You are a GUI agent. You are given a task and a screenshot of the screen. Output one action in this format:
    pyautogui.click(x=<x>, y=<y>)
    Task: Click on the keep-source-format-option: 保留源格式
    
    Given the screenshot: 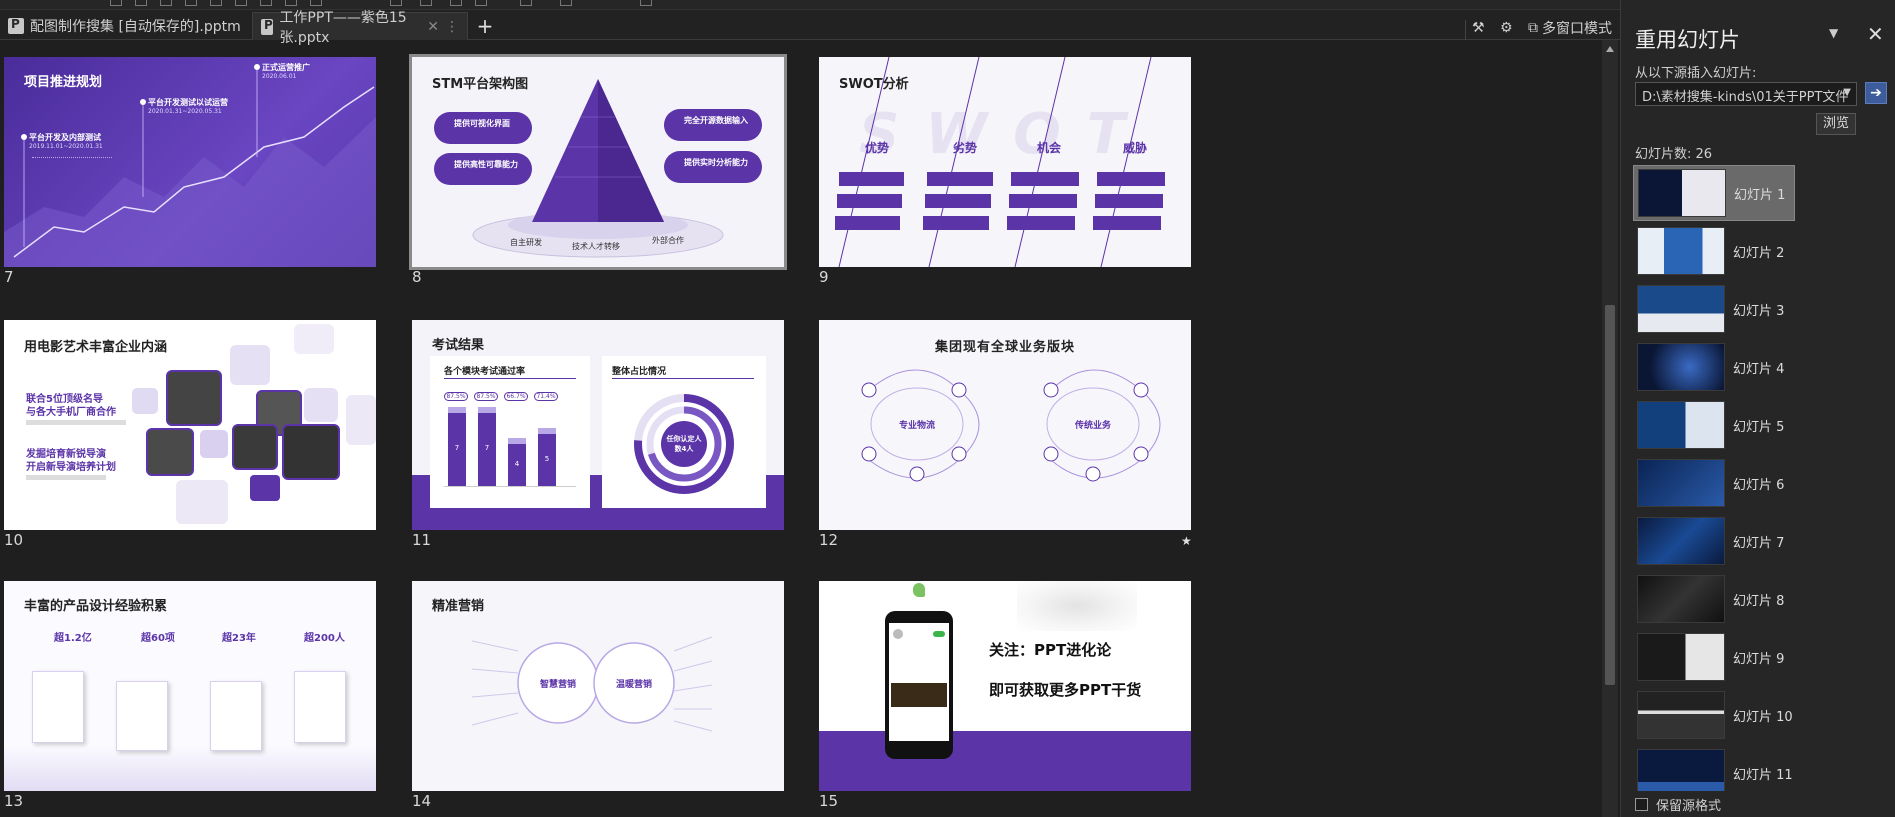 What is the action you would take?
    pyautogui.click(x=1678, y=804)
    